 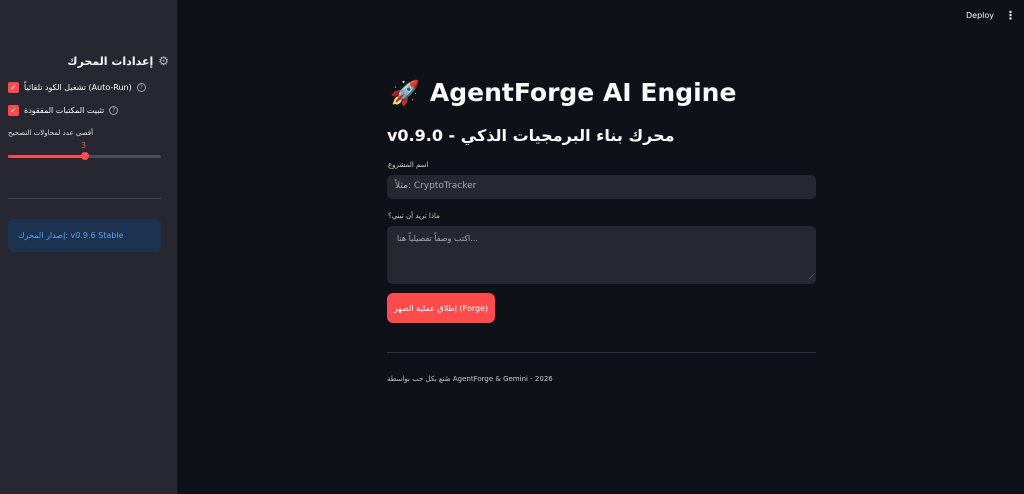 I want to click on page-title-text: AgentForge AI Engine, so click(x=583, y=92).